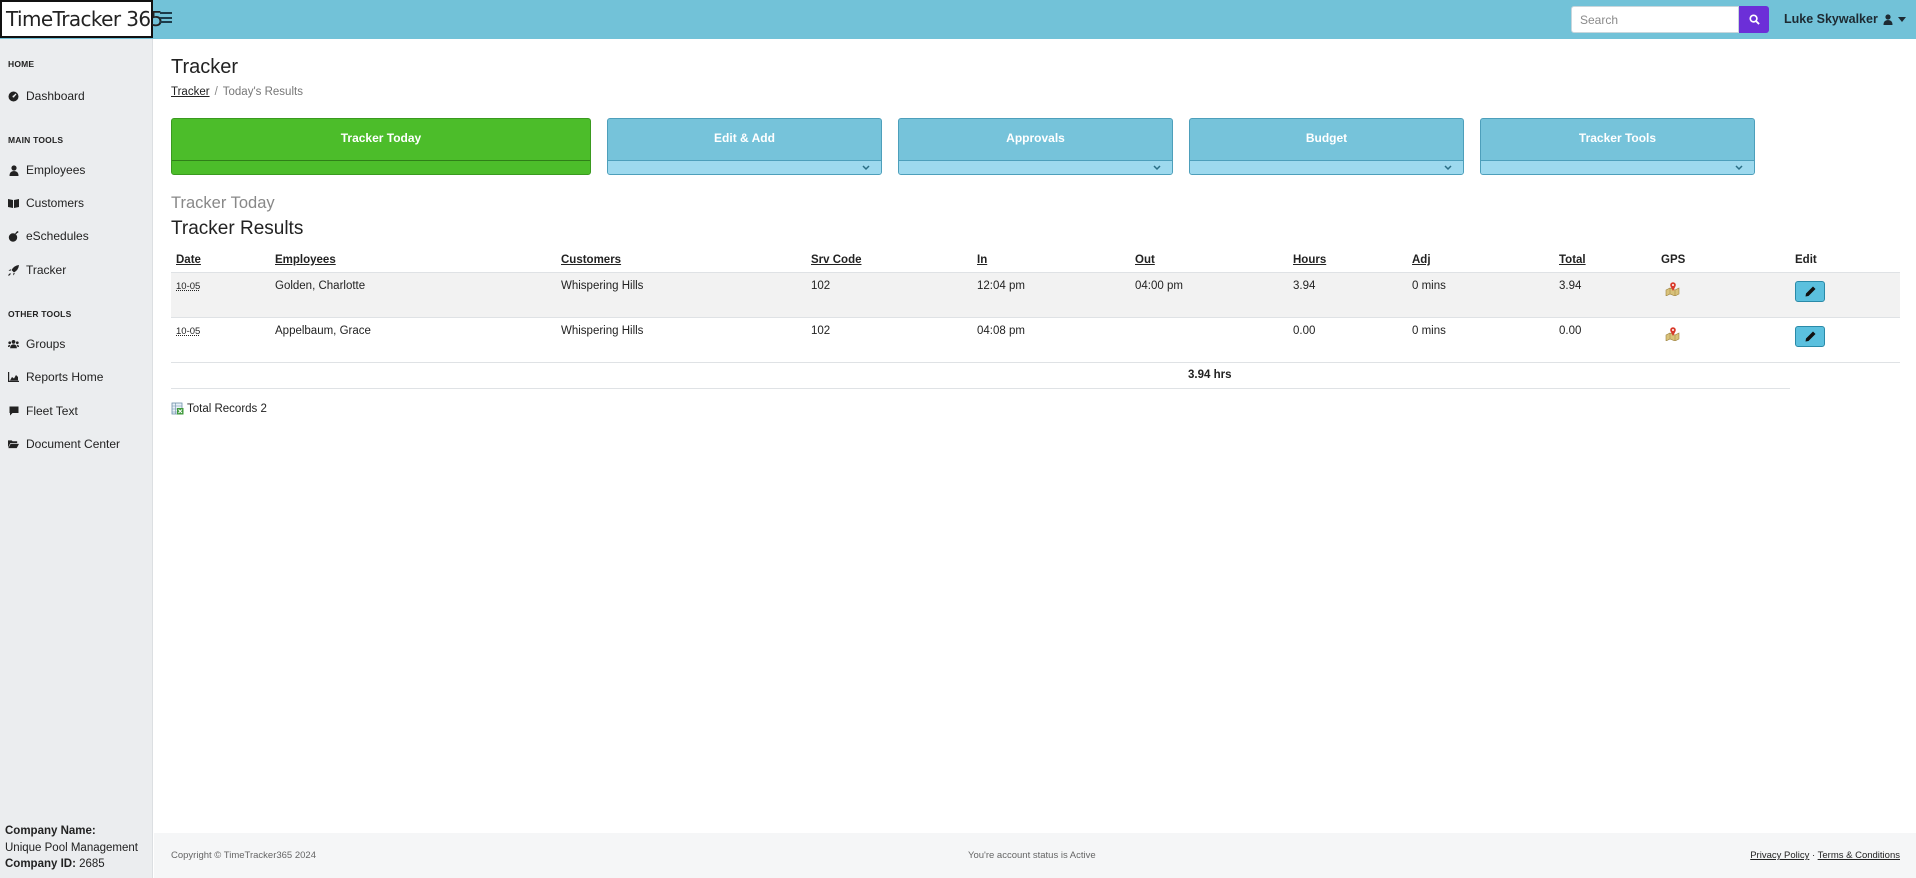 Image resolution: width=1916 pixels, height=878 pixels. I want to click on sidebar-item-label: Tracker, so click(46, 270).